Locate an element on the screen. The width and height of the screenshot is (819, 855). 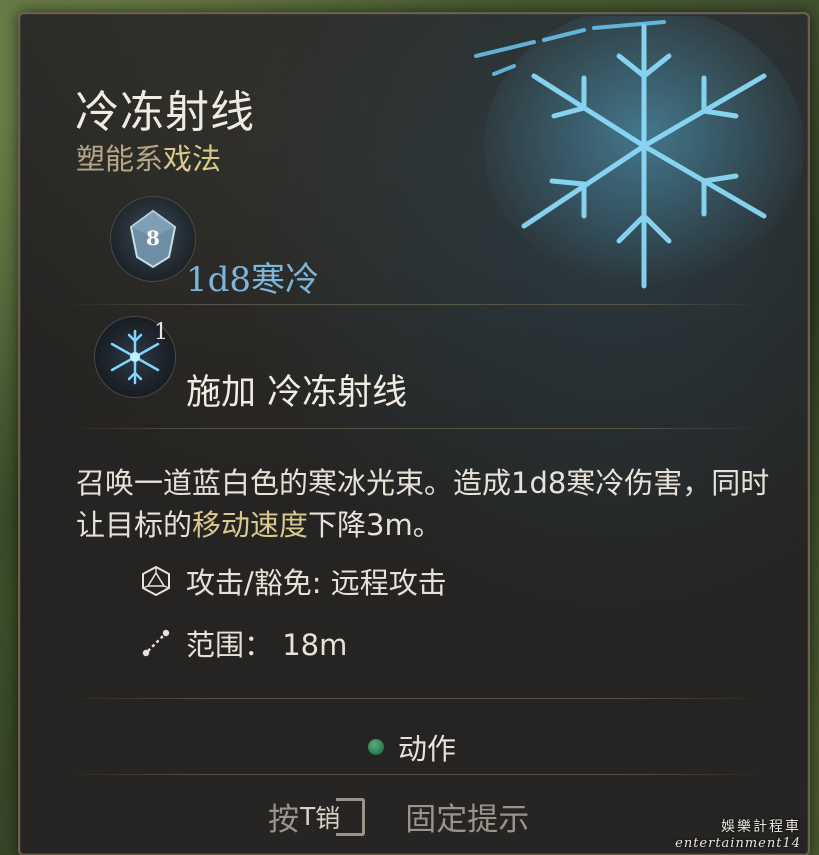
watermark-en: entertainment14 is located at coordinates (738, 843).